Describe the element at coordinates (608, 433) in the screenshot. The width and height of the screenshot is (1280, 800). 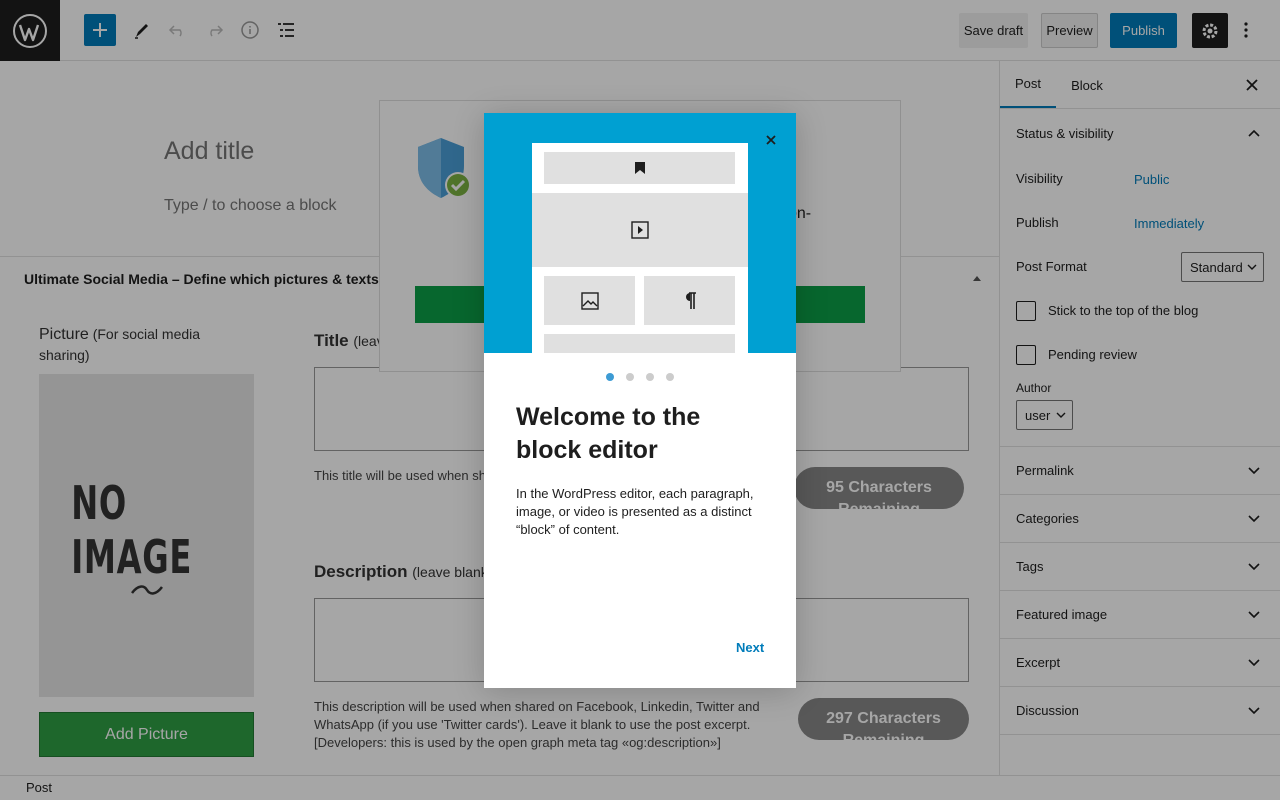
I see `guide-heading: Welcome to the block editor` at that location.